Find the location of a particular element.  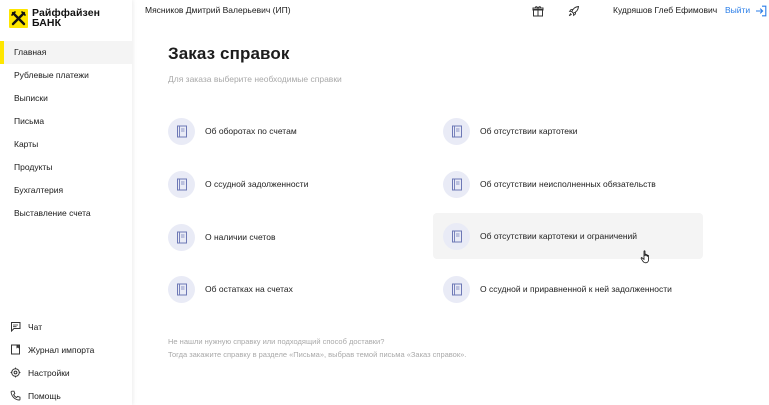

certificate-label: Об остатках на счетах is located at coordinates (249, 289).